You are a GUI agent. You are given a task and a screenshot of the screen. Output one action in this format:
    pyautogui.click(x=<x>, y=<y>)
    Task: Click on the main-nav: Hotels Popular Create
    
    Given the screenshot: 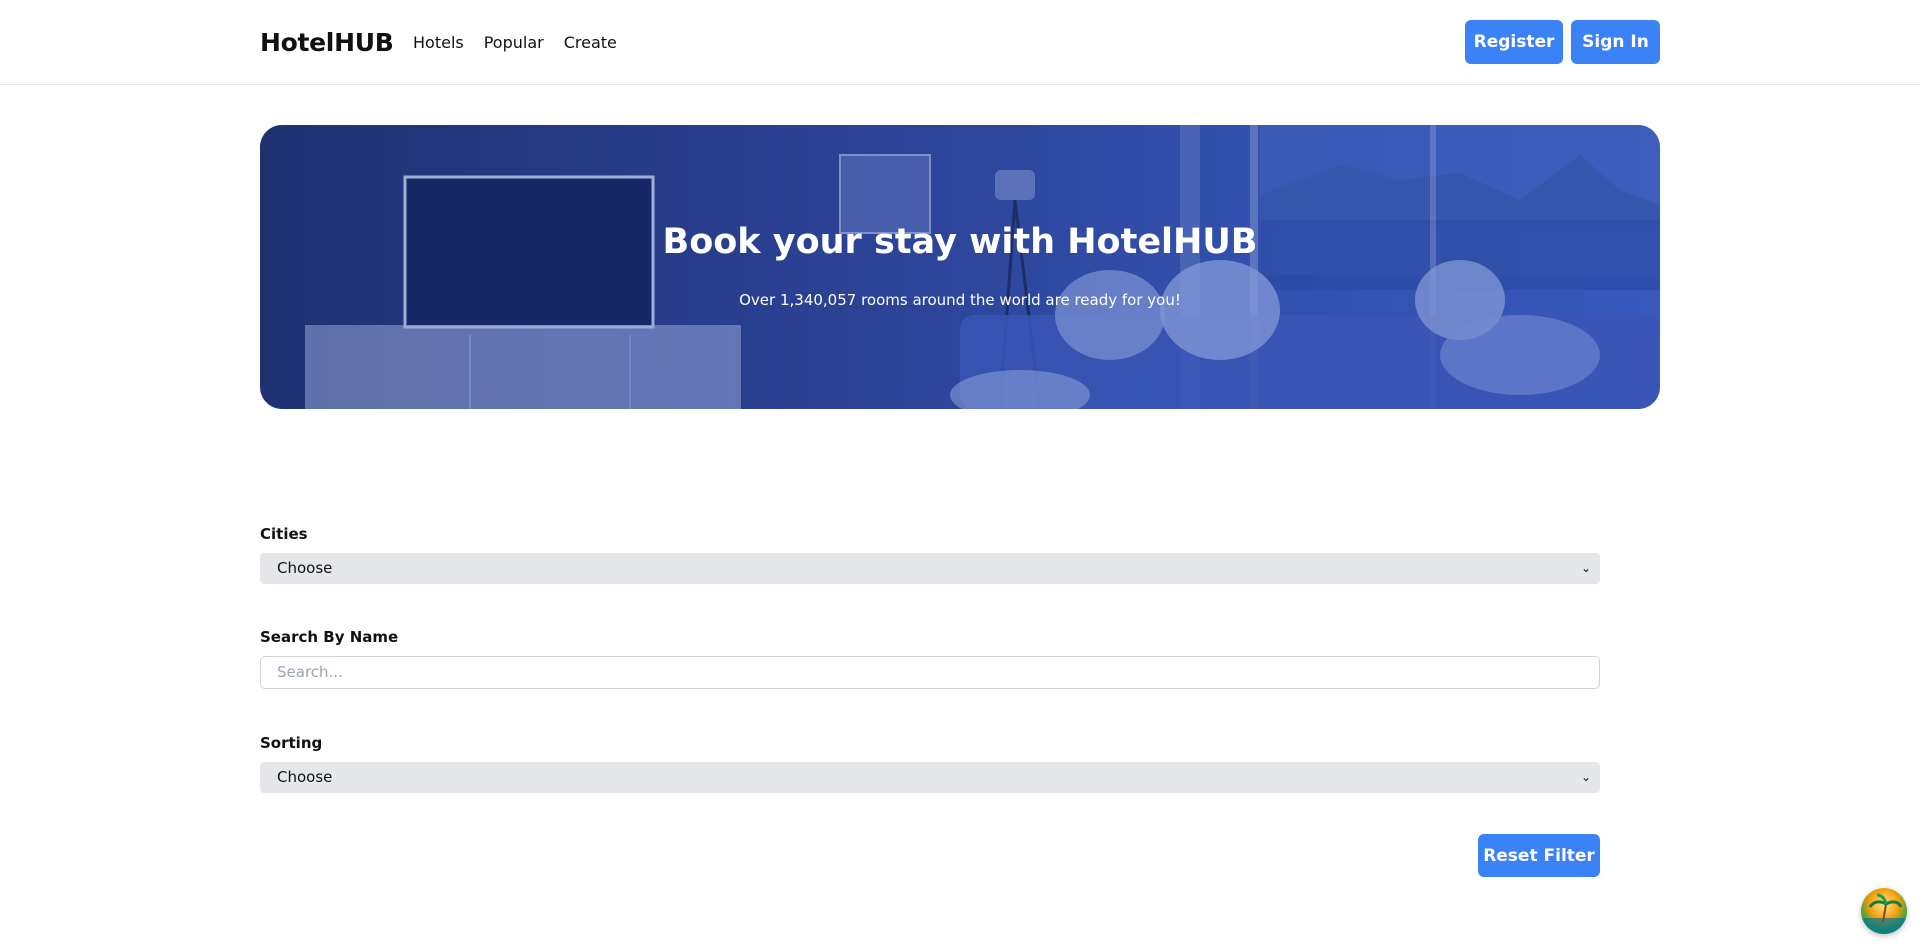 What is the action you would take?
    pyautogui.click(x=515, y=42)
    